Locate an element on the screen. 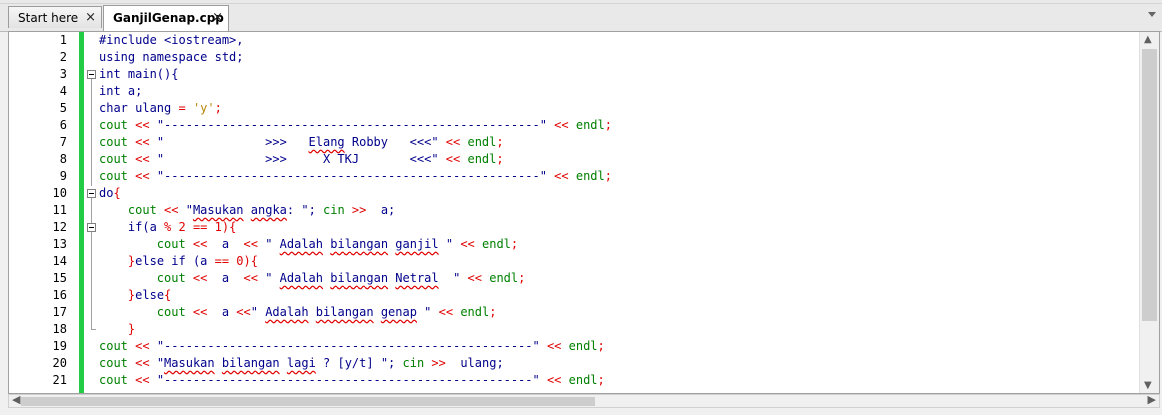 The height and width of the screenshot is (415, 1162). code-line: int main(){ is located at coordinates (619, 74).